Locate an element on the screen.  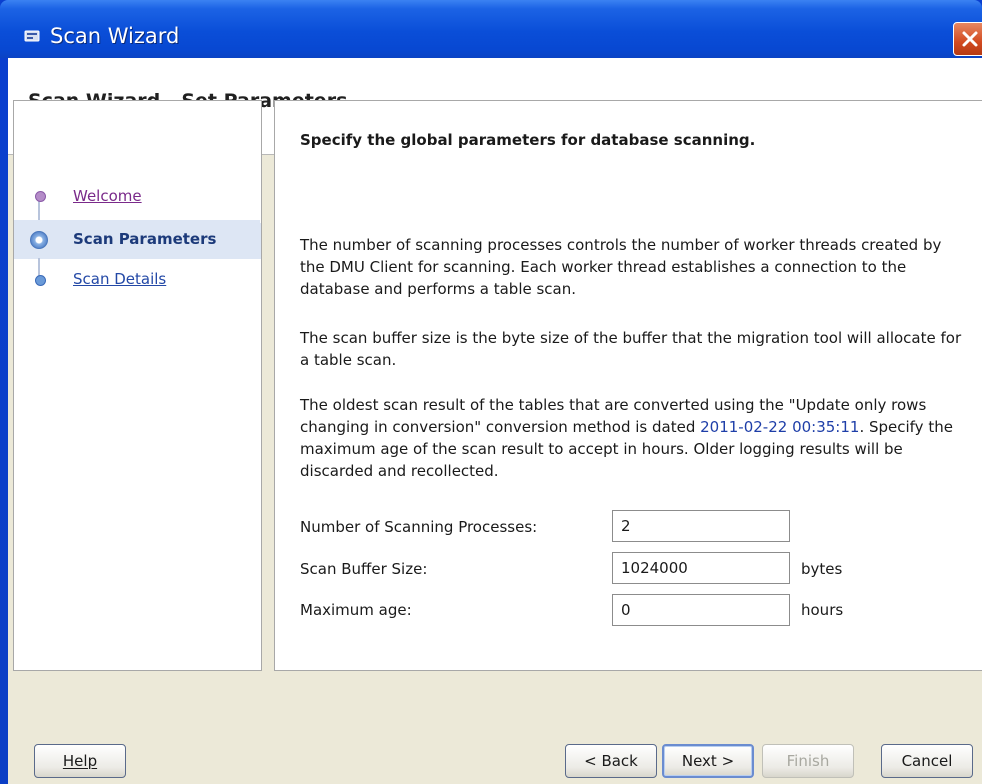
next-button-label: Next > is located at coordinates (708, 761).